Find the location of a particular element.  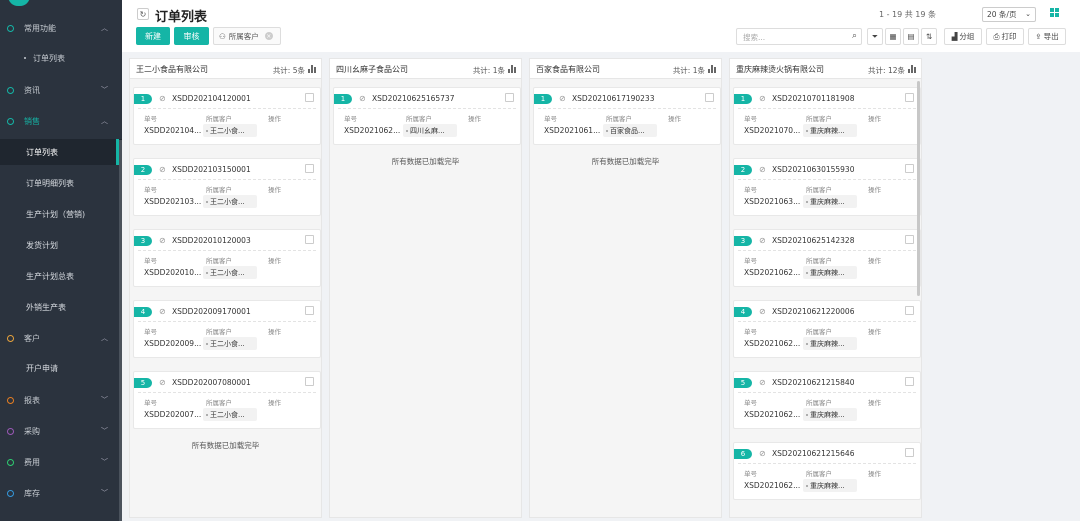

order-code: XSD20210621215840 is located at coordinates (813, 382).